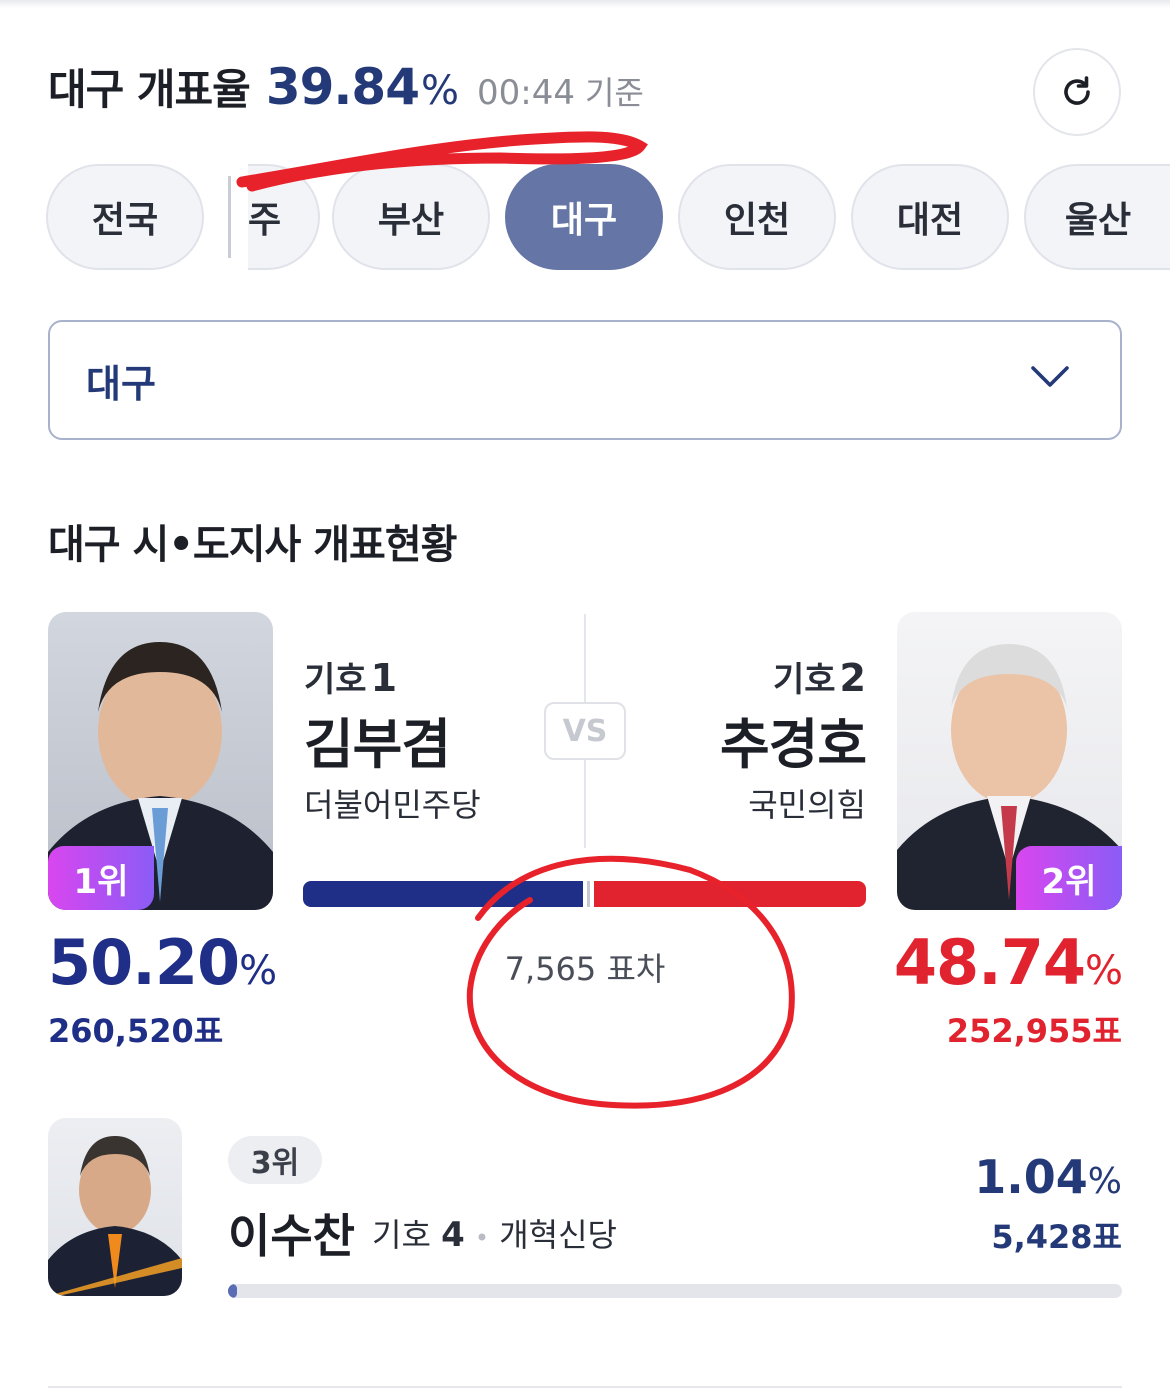 The image size is (1170, 1396). I want to click on candidate-3-vote-bar-fill, so click(233, 1291).